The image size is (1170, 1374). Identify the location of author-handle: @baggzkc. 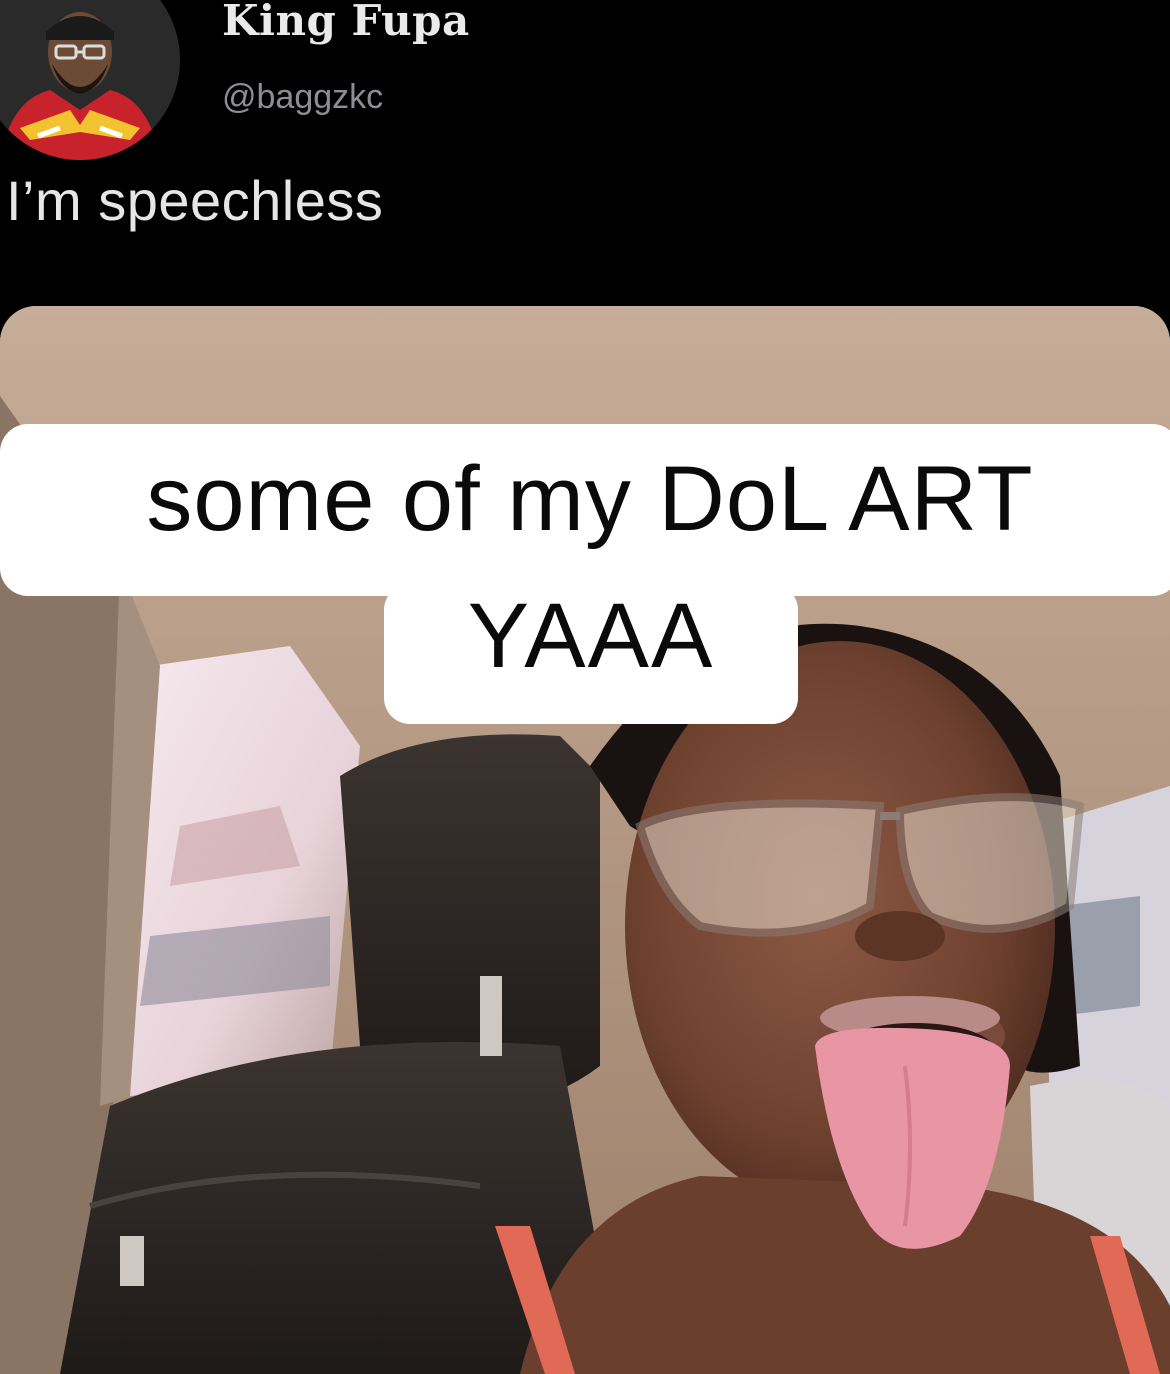
(302, 97).